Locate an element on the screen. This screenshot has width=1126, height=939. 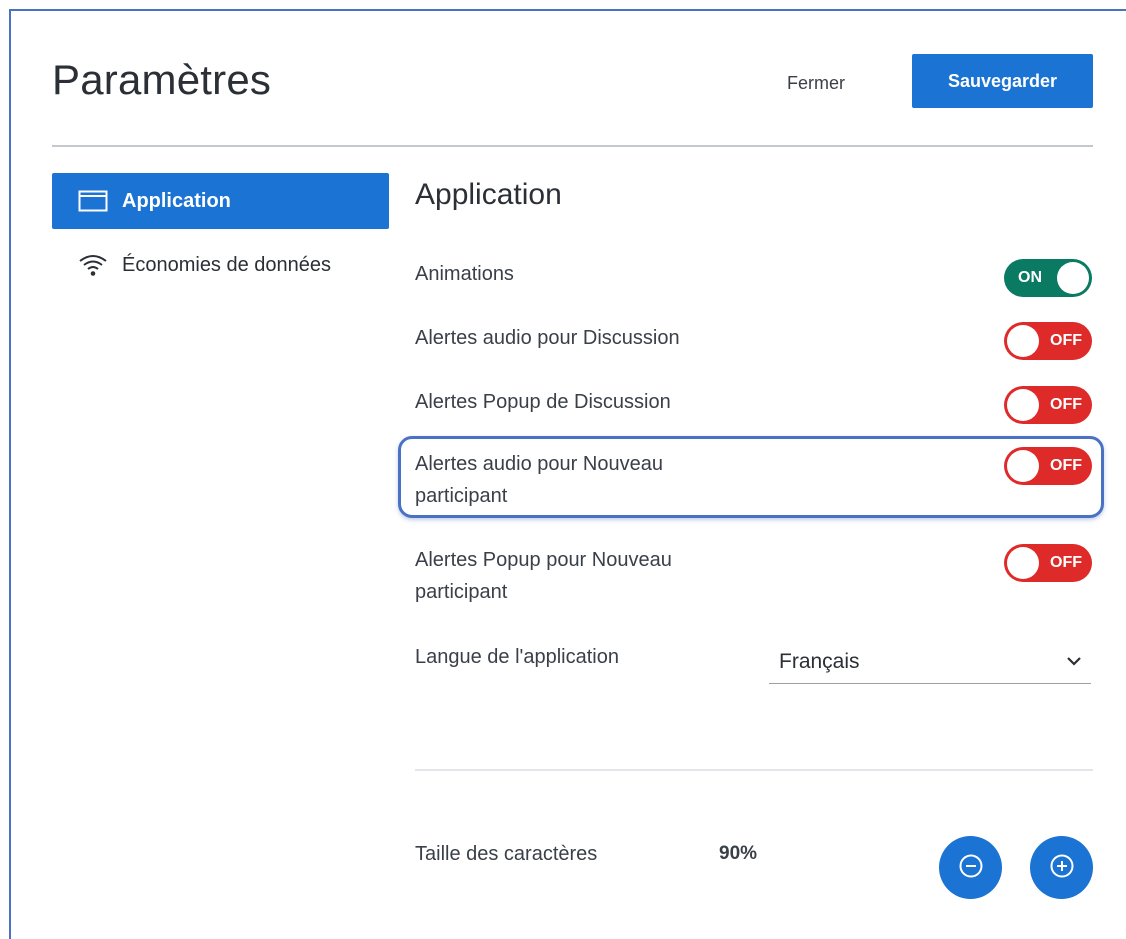
increase-font-button is located at coordinates (1061, 867).